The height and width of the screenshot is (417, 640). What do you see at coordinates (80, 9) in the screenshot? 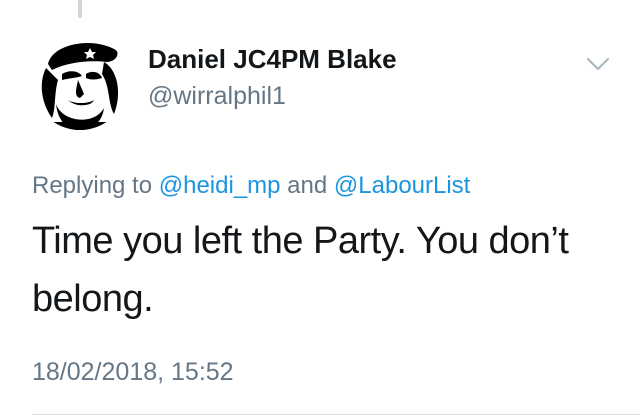
I see `thread-connector-line` at bounding box center [80, 9].